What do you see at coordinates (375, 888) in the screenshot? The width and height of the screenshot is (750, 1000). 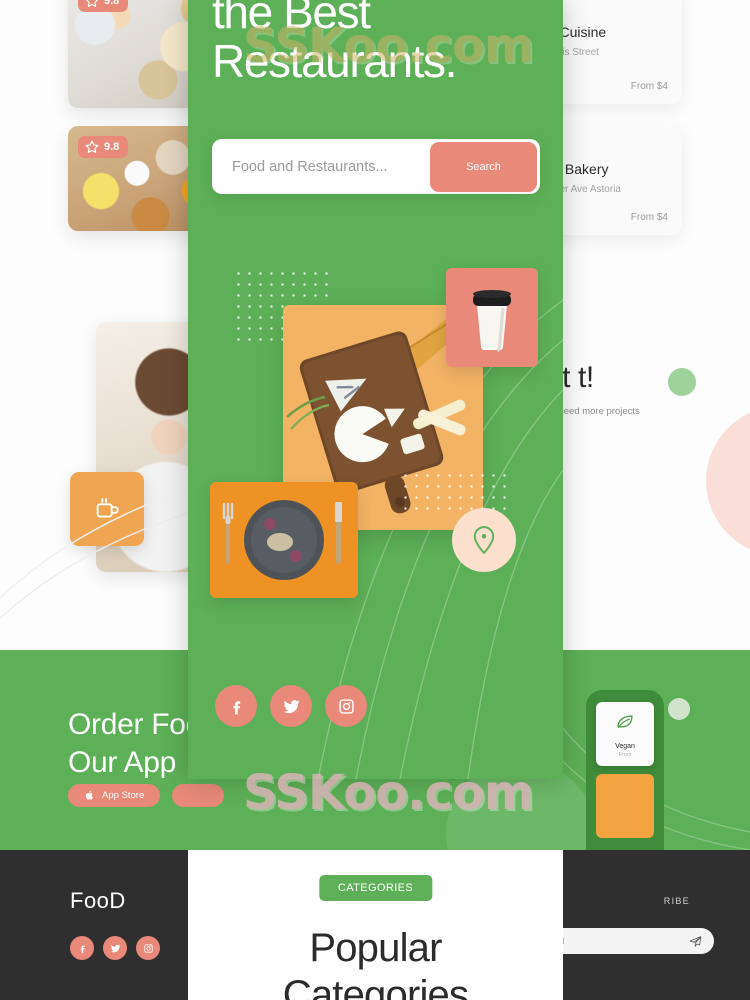 I see `categories-pill: CATEGORIES` at bounding box center [375, 888].